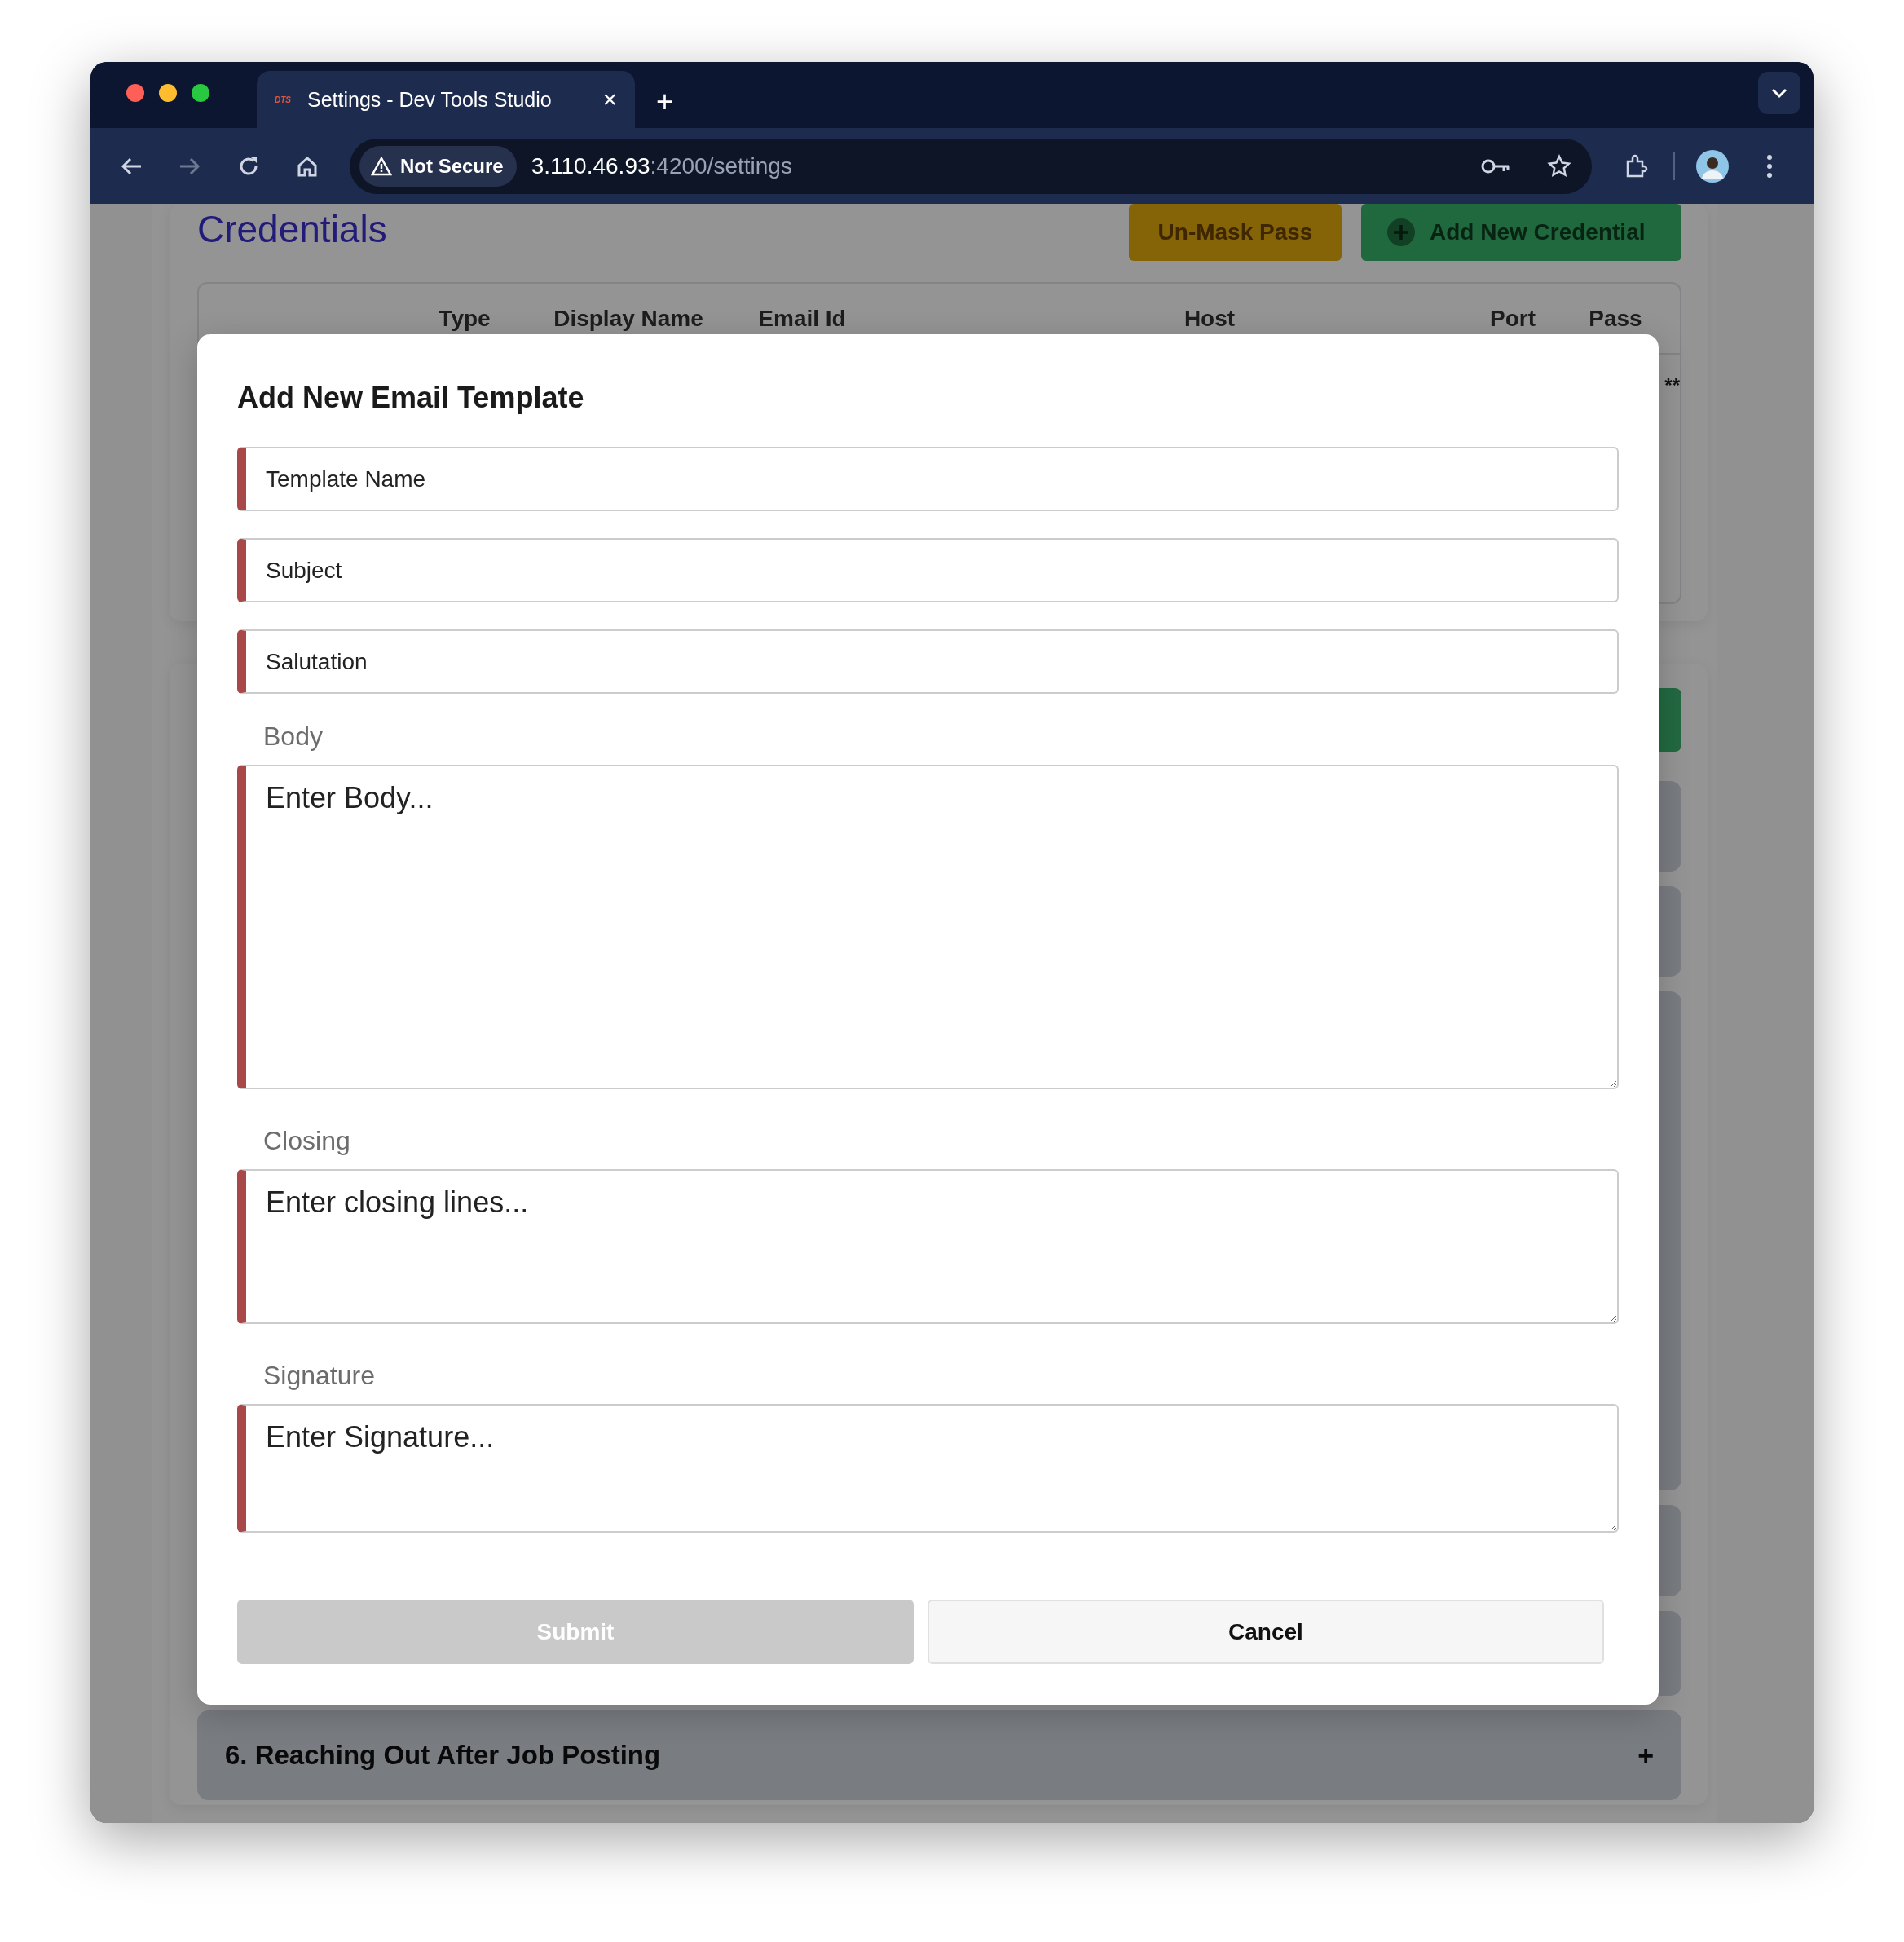 This screenshot has height=1942, width=1904. I want to click on field-label: Signature, so click(320, 1375).